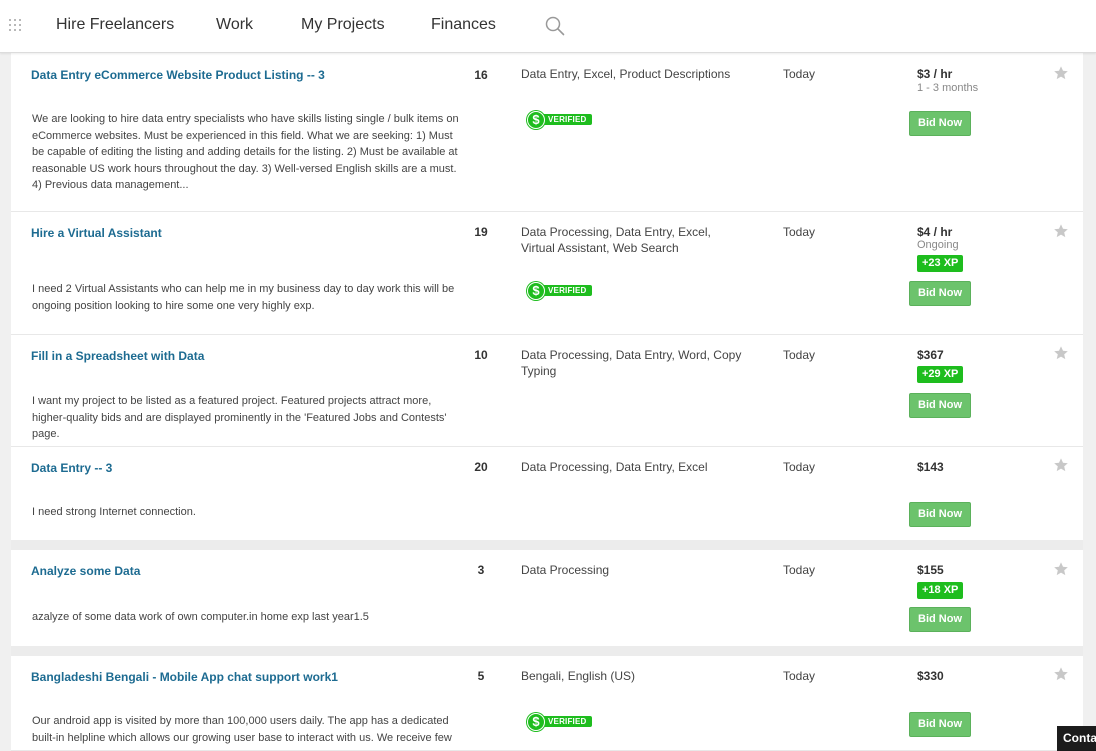 The width and height of the screenshot is (1096, 751). Describe the element at coordinates (626, 74) in the screenshot. I see `skills-list: Data Entry, Excel, Product Descriptions` at that location.